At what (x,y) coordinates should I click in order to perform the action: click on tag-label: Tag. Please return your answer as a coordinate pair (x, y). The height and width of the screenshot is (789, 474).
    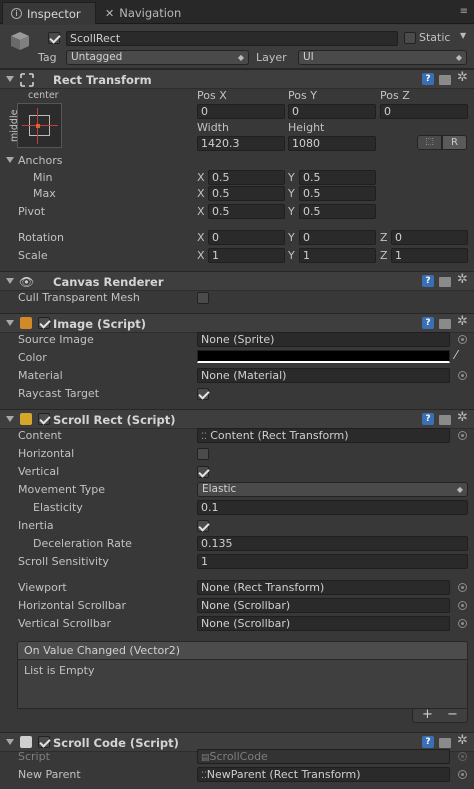
    Looking at the image, I should click on (47, 57).